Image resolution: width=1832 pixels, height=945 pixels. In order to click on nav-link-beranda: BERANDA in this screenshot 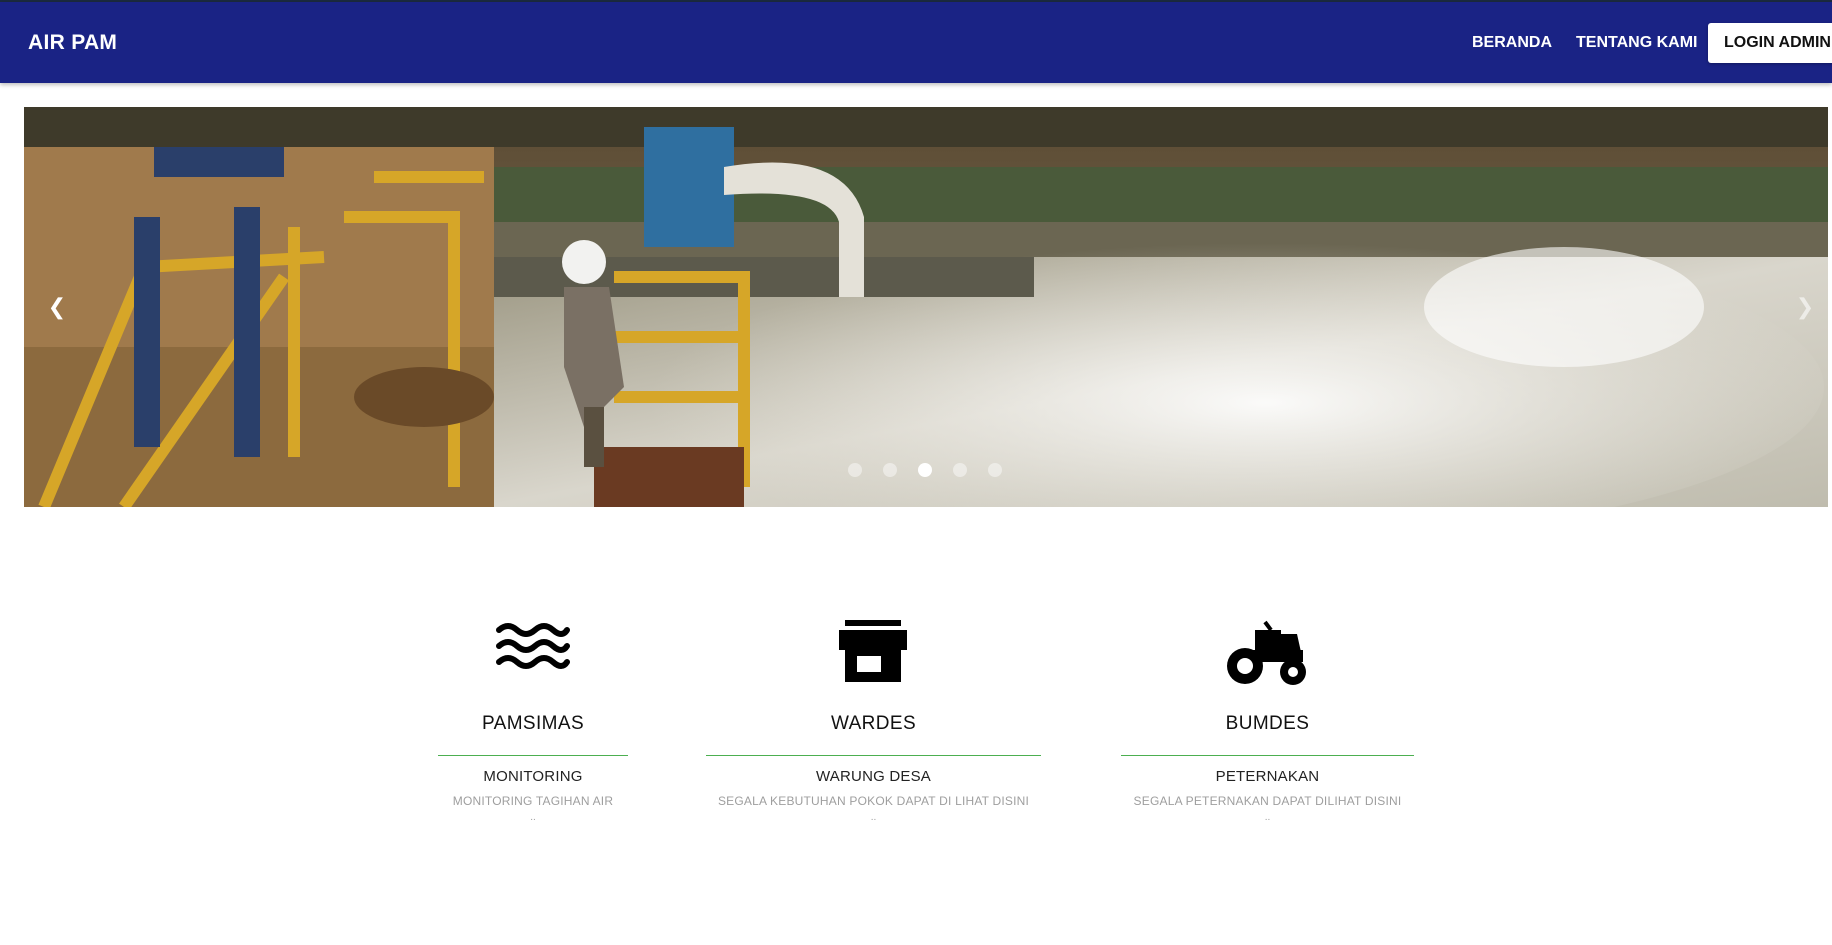, I will do `click(1512, 42)`.